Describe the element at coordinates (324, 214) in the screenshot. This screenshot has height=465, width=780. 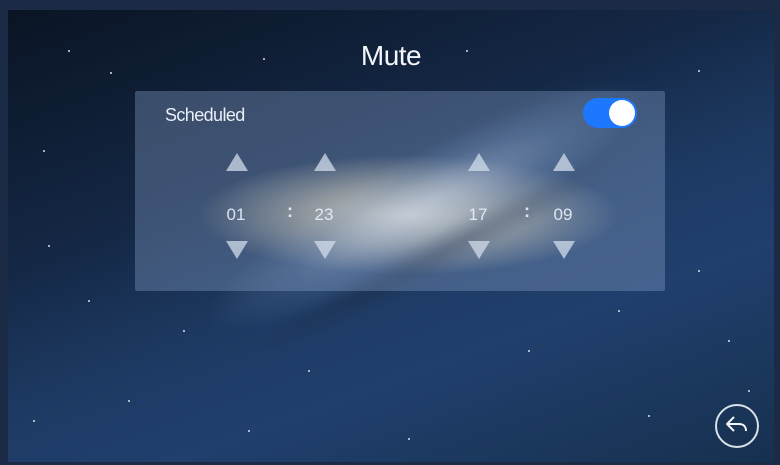
I see `start-minute-value: 23` at that location.